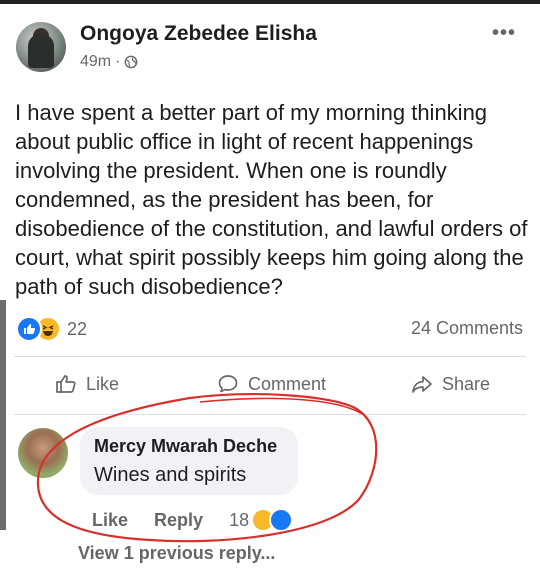  What do you see at coordinates (185, 446) in the screenshot?
I see `comment-author-name: Mercy Mwarah Deche` at bounding box center [185, 446].